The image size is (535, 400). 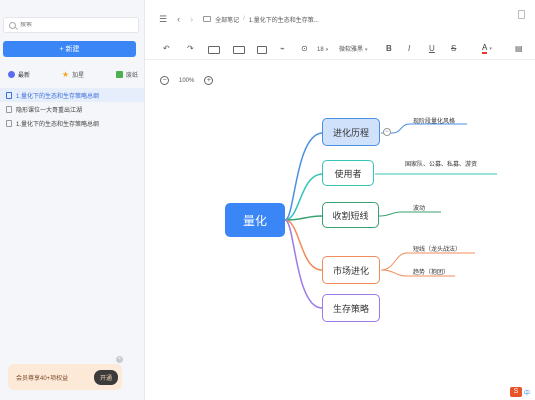 I want to click on list-item: 隐形课位一大哥重出江湖, so click(x=72, y=109).